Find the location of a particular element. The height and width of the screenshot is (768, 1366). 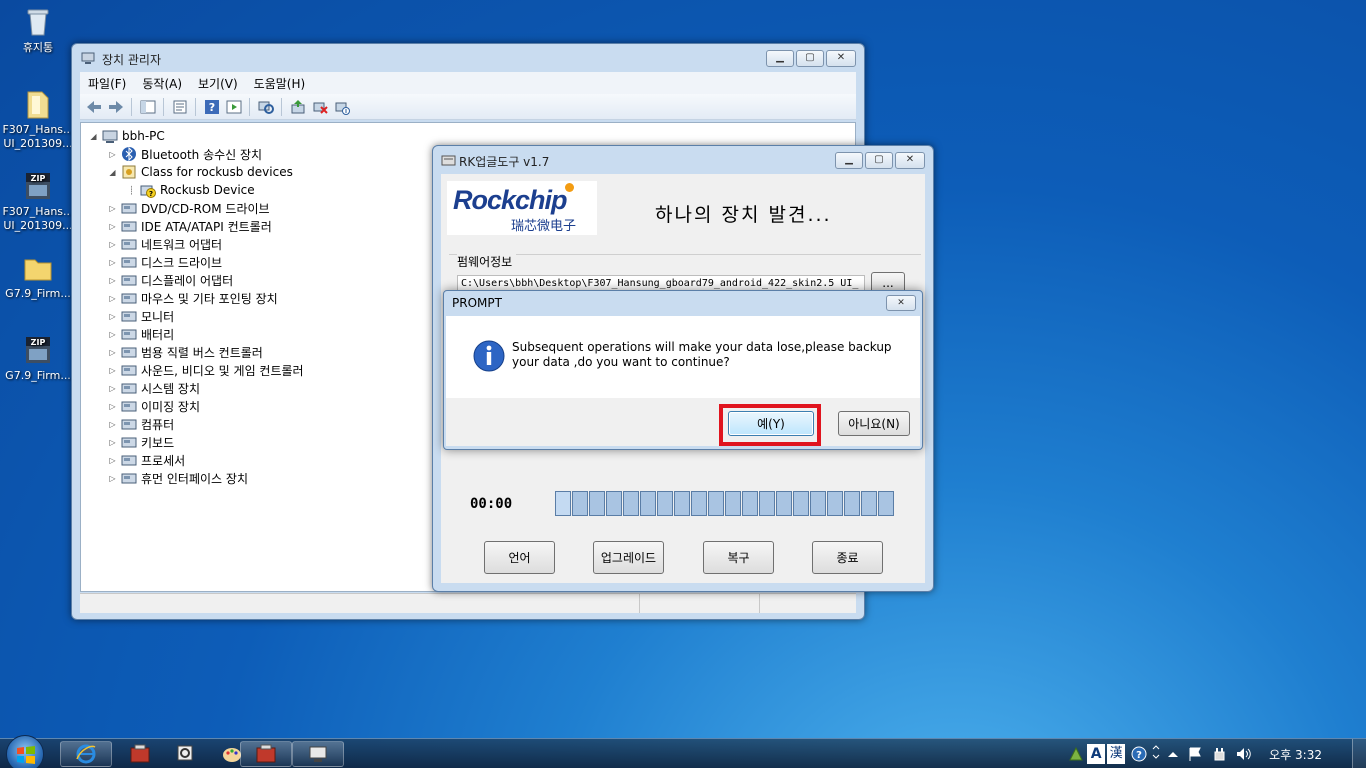

tree-item: ▷ 이미징 장치 is located at coordinates (154, 406).